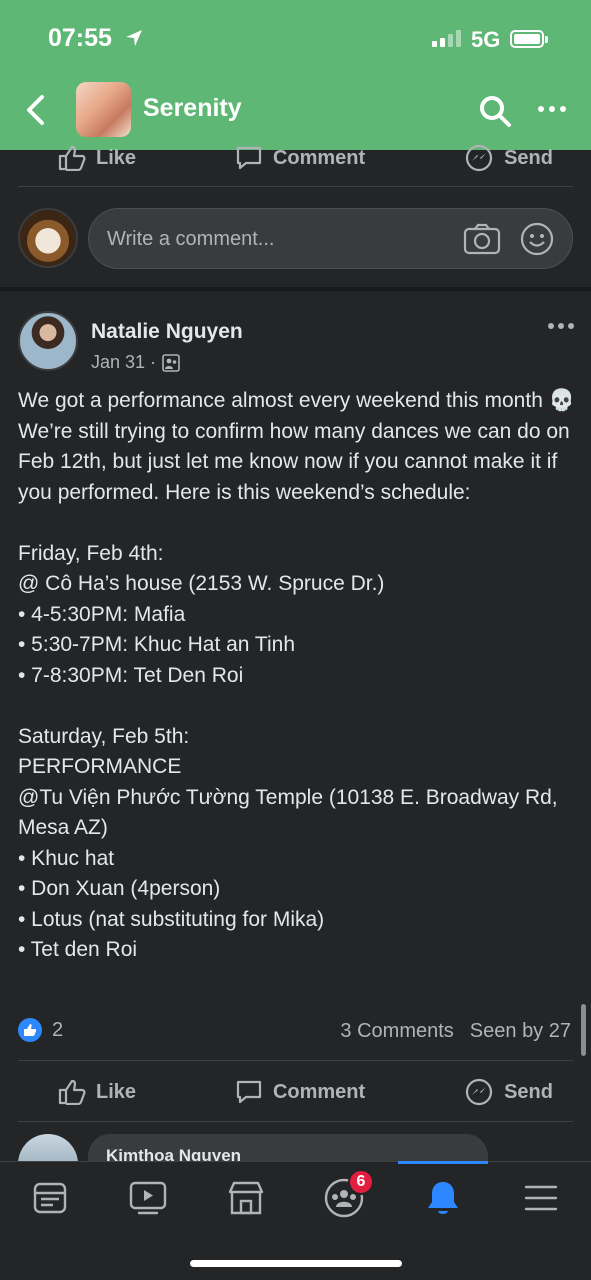 The height and width of the screenshot is (1280, 591). Describe the element at coordinates (396, 1031) in the screenshot. I see `comments-count: 3 Comments` at that location.